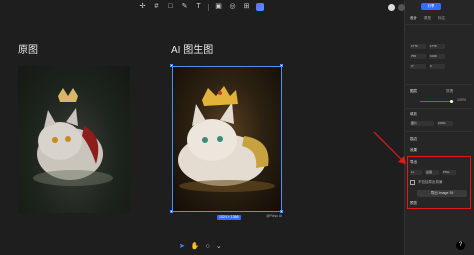  I want to click on x-field: 1776, so click(418, 46).